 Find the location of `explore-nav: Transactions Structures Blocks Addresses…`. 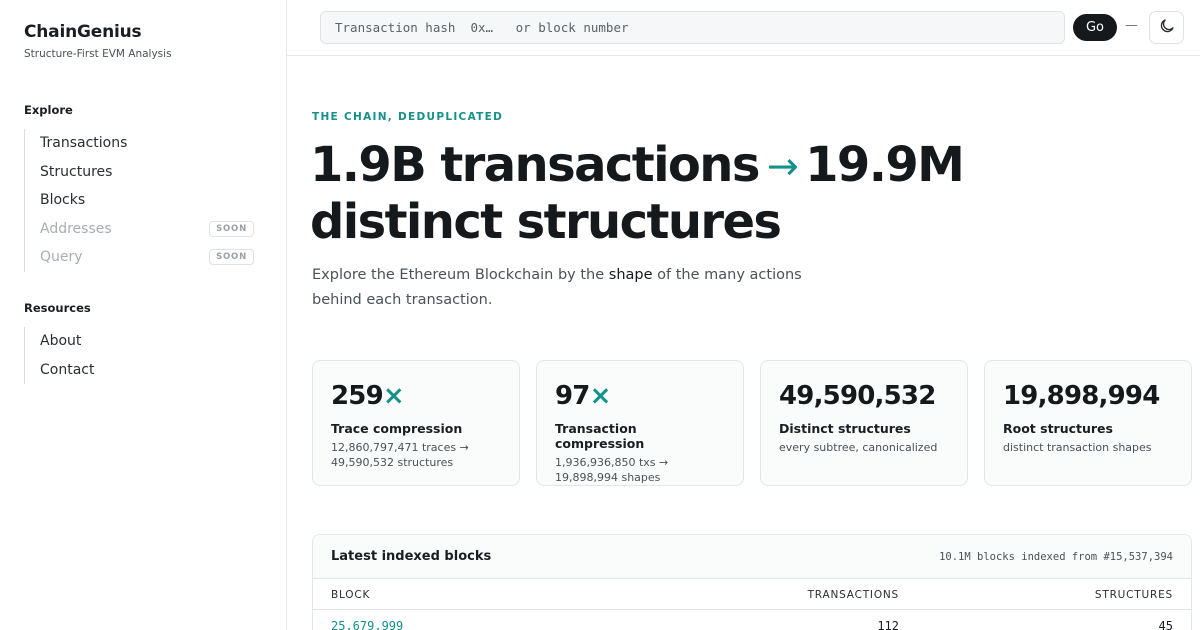

explore-nav: Transactions Structures Blocks Addresses… is located at coordinates (139, 200).